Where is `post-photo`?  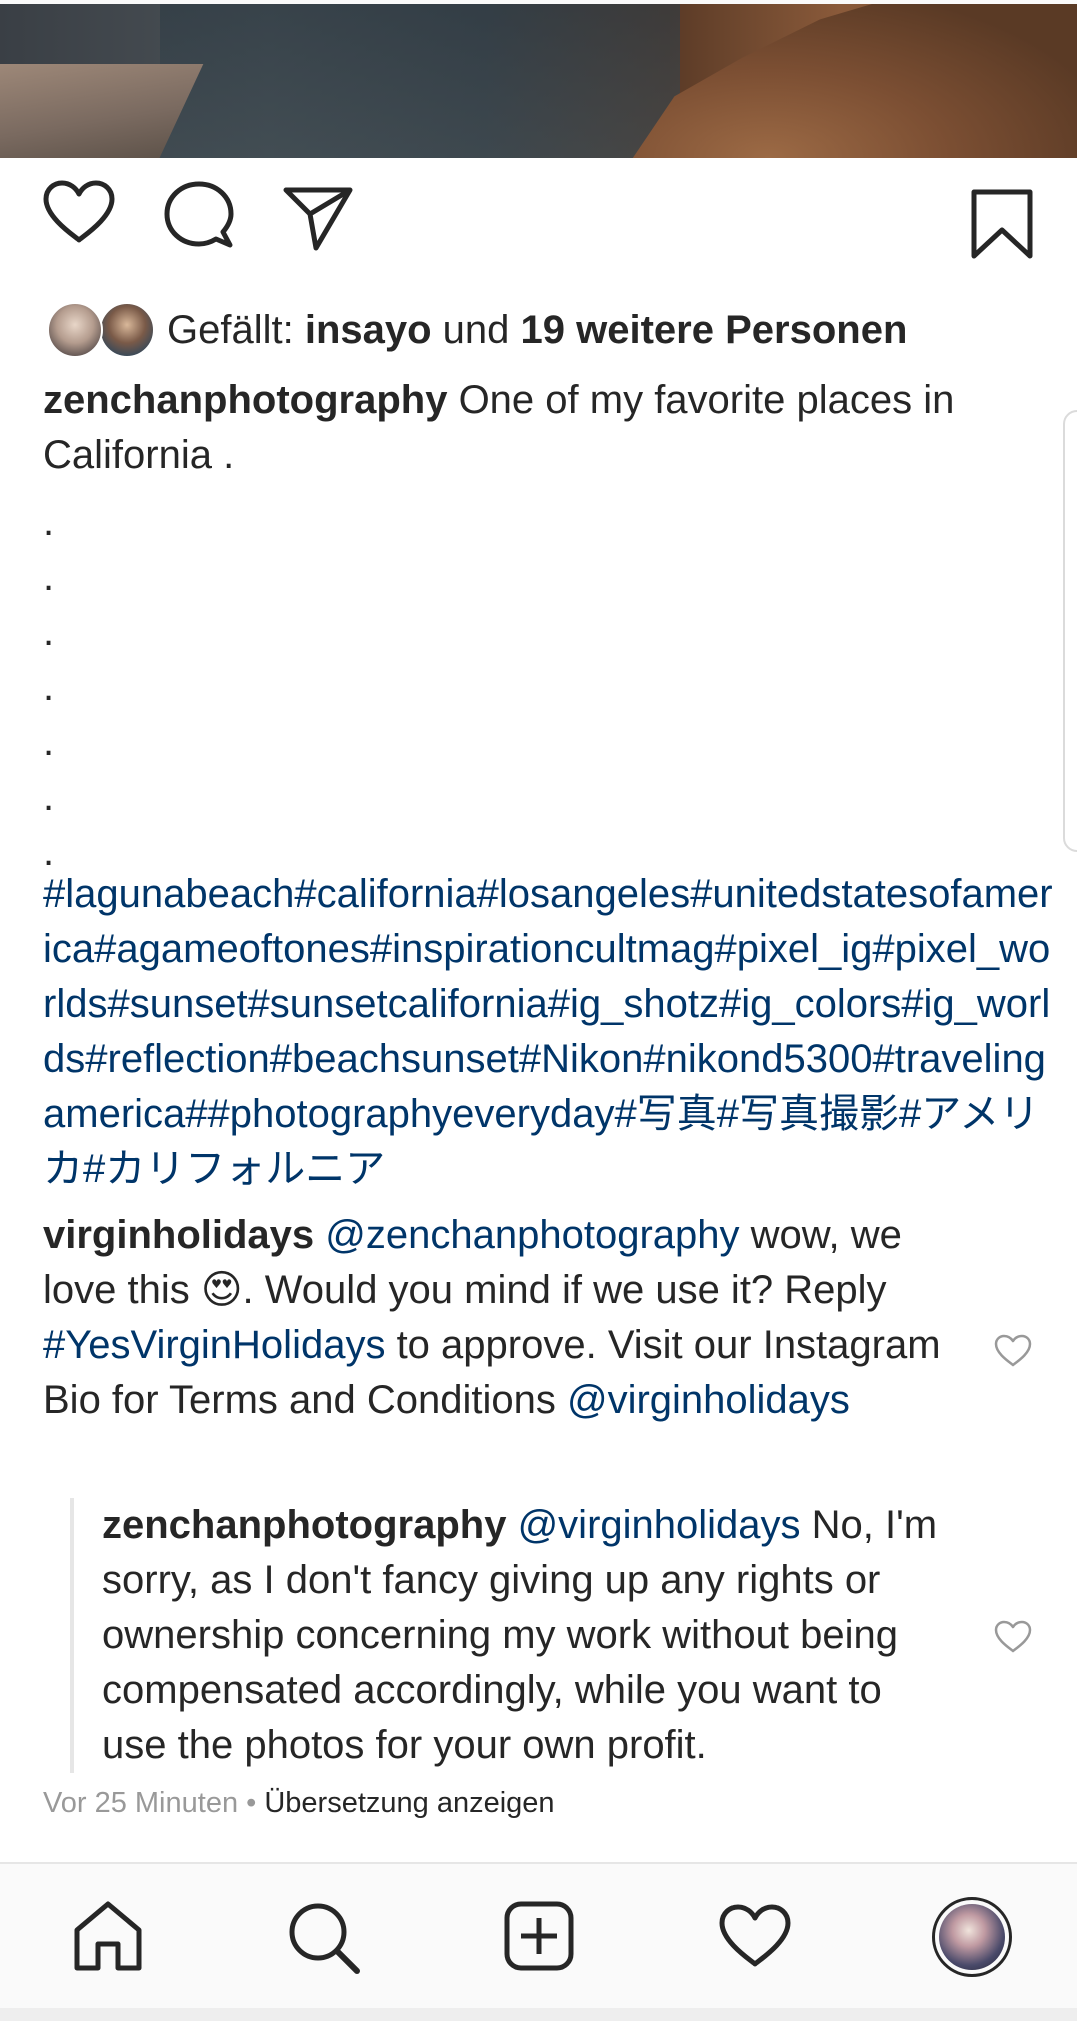
post-photo is located at coordinates (538, 81).